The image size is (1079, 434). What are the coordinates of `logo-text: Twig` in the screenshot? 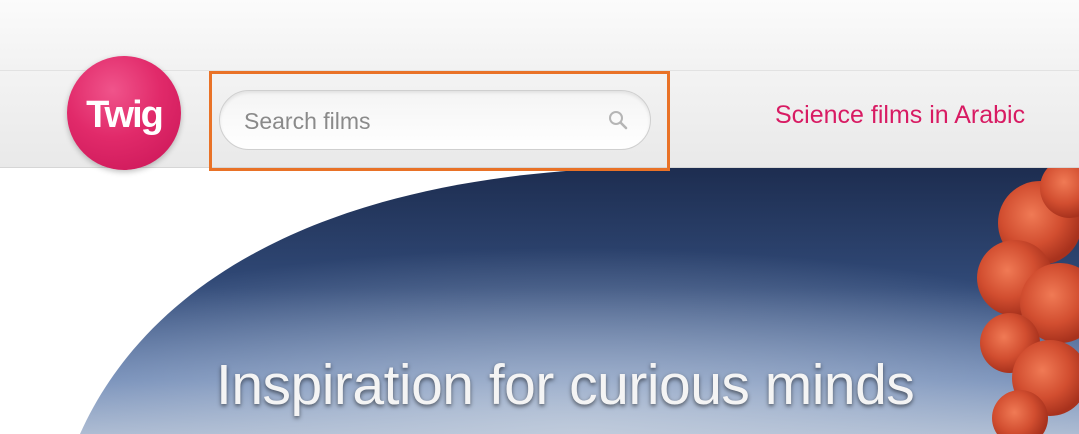 It's located at (125, 114).